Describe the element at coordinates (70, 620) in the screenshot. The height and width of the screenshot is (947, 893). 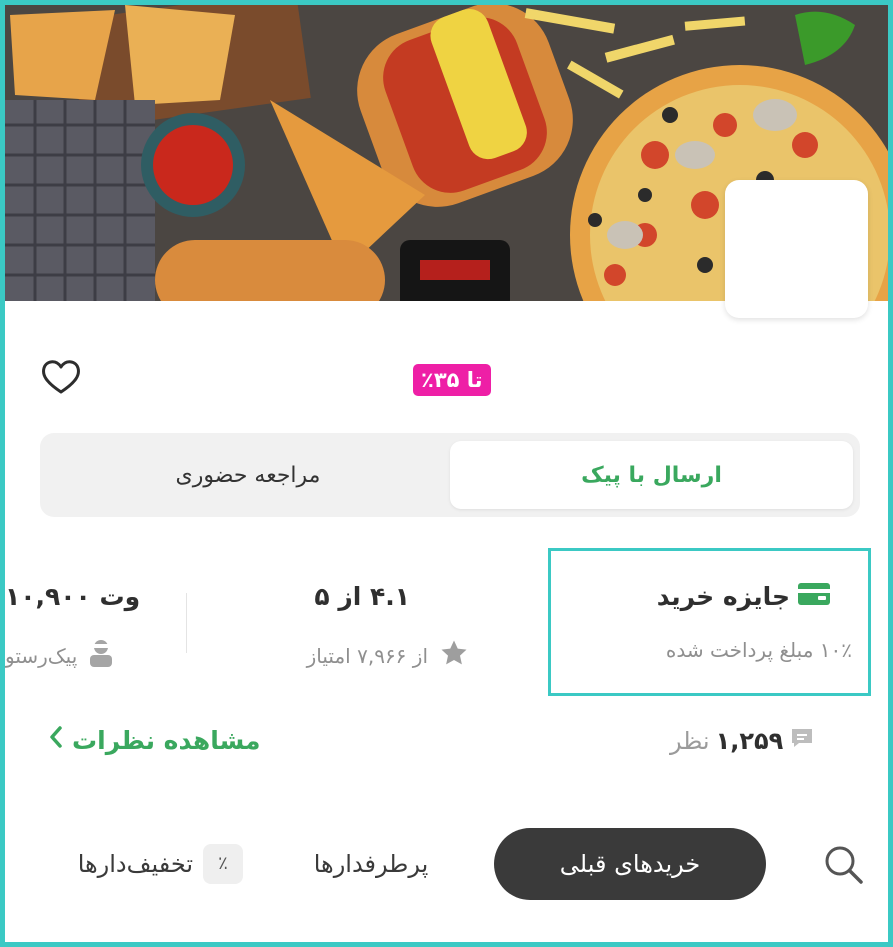
I see `delivery-fee-info: ۱۰,۹۰۰ تو پیک‌رستو` at that location.